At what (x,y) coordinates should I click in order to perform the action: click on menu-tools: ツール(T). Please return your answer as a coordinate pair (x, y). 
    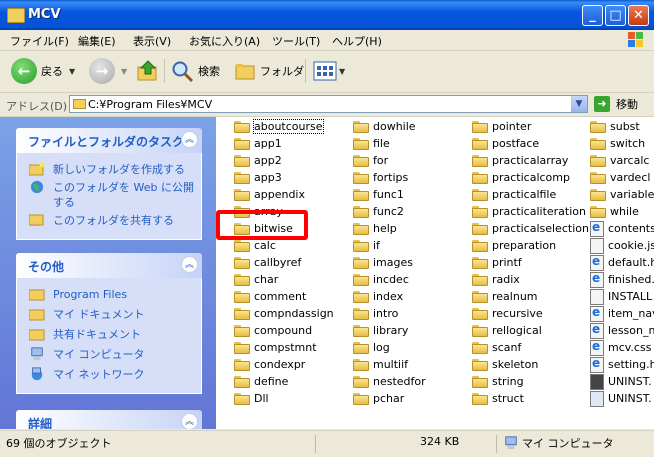
    Looking at the image, I should click on (296, 41).